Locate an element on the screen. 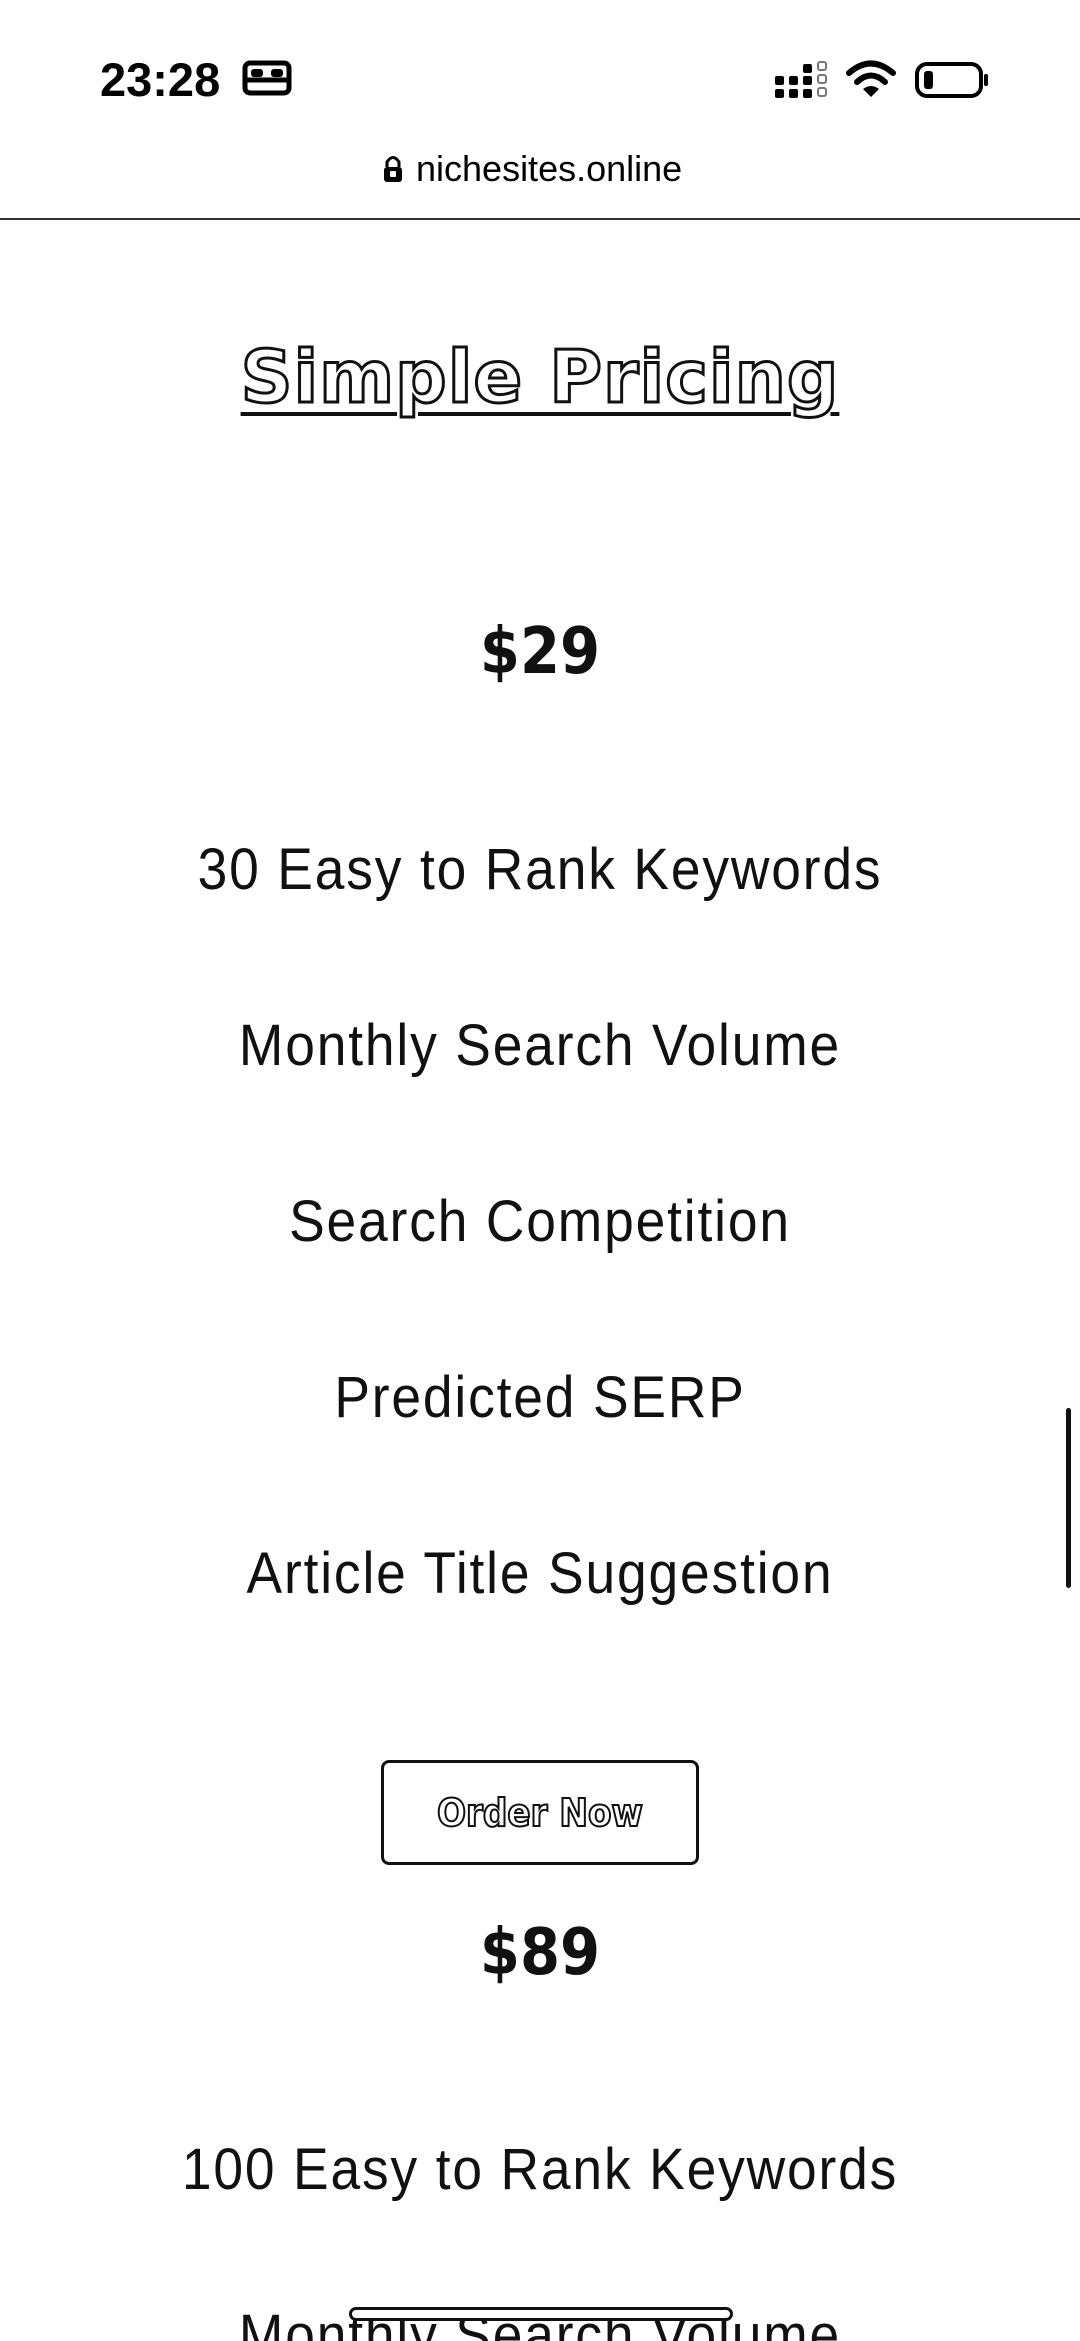  lock-icon is located at coordinates (393, 169).